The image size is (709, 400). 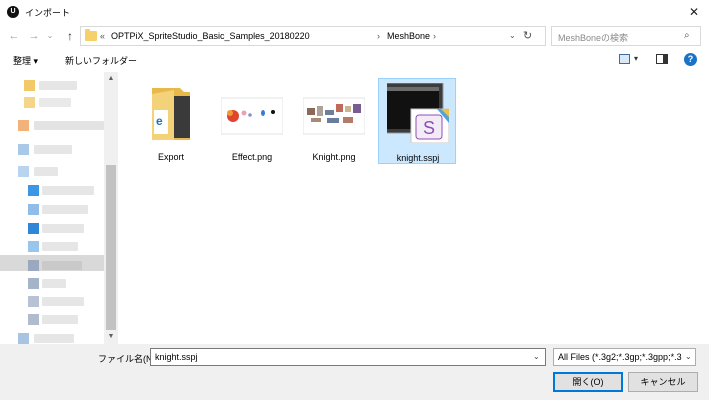 I want to click on preview-pane-icon, so click(x=662, y=59).